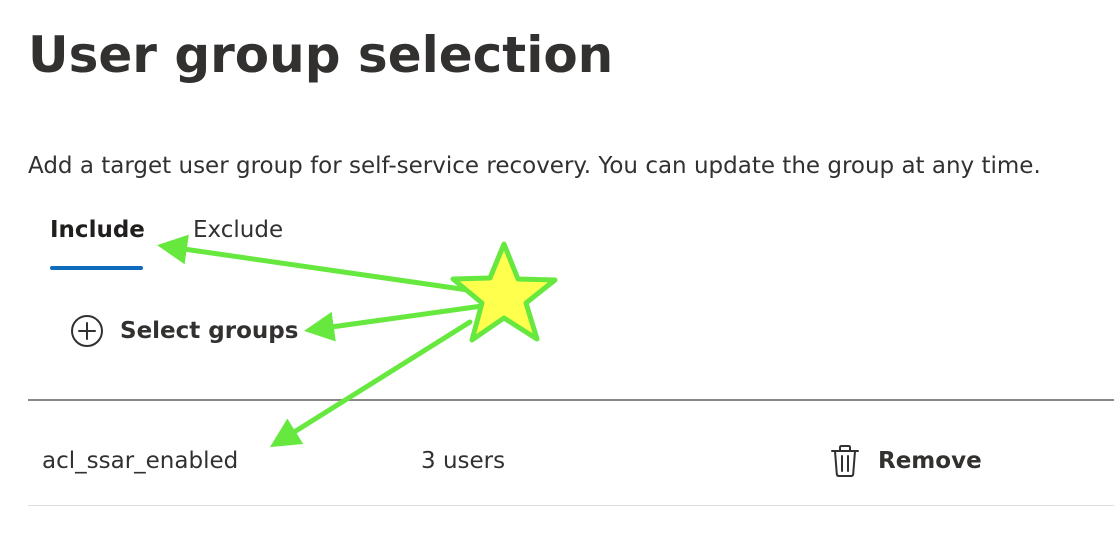 The height and width of the screenshot is (544, 1114). I want to click on tab-exclude: Exclude, so click(238, 230).